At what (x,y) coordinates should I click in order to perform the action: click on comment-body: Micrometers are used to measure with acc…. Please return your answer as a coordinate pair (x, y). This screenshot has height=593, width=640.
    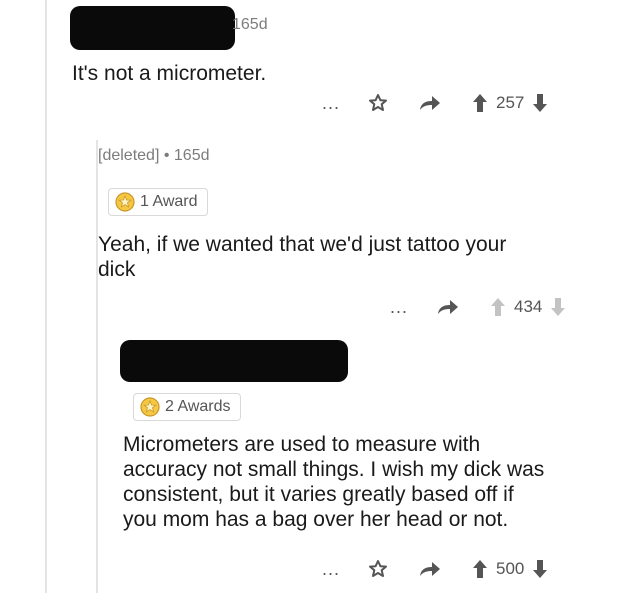
    Looking at the image, I should click on (378, 482).